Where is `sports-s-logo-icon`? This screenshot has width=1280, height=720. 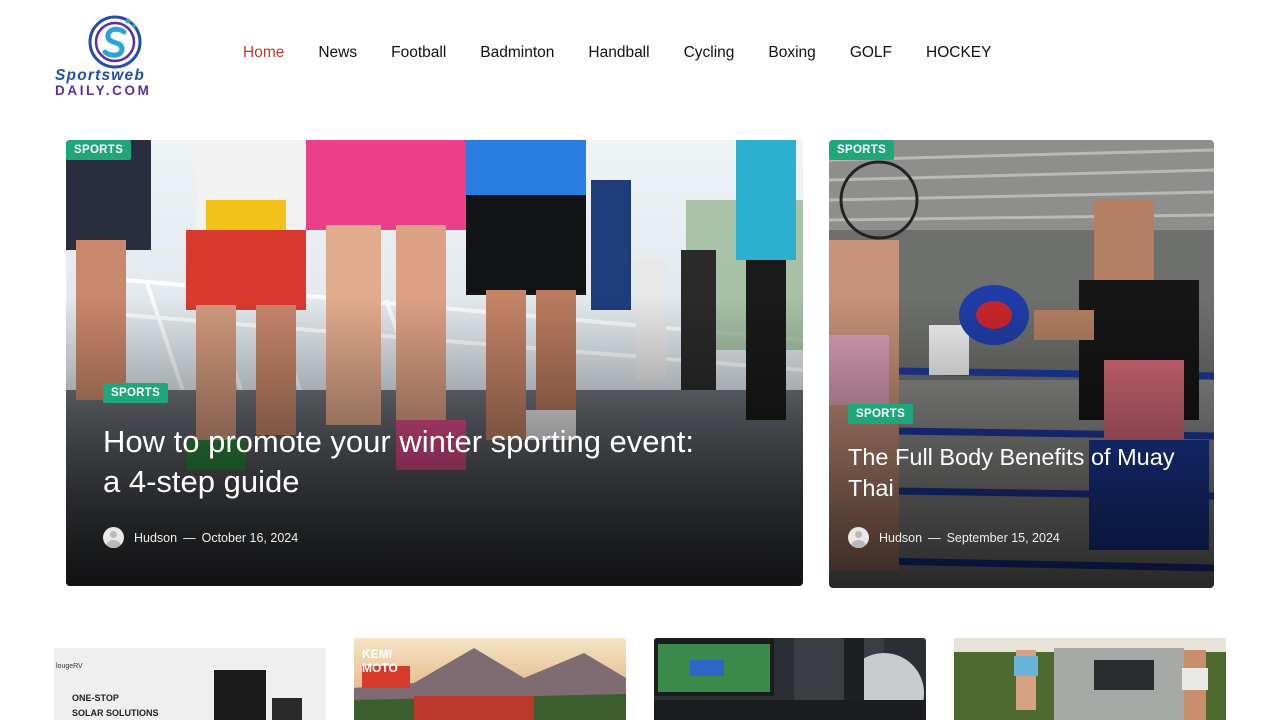 sports-s-logo-icon is located at coordinates (115, 42).